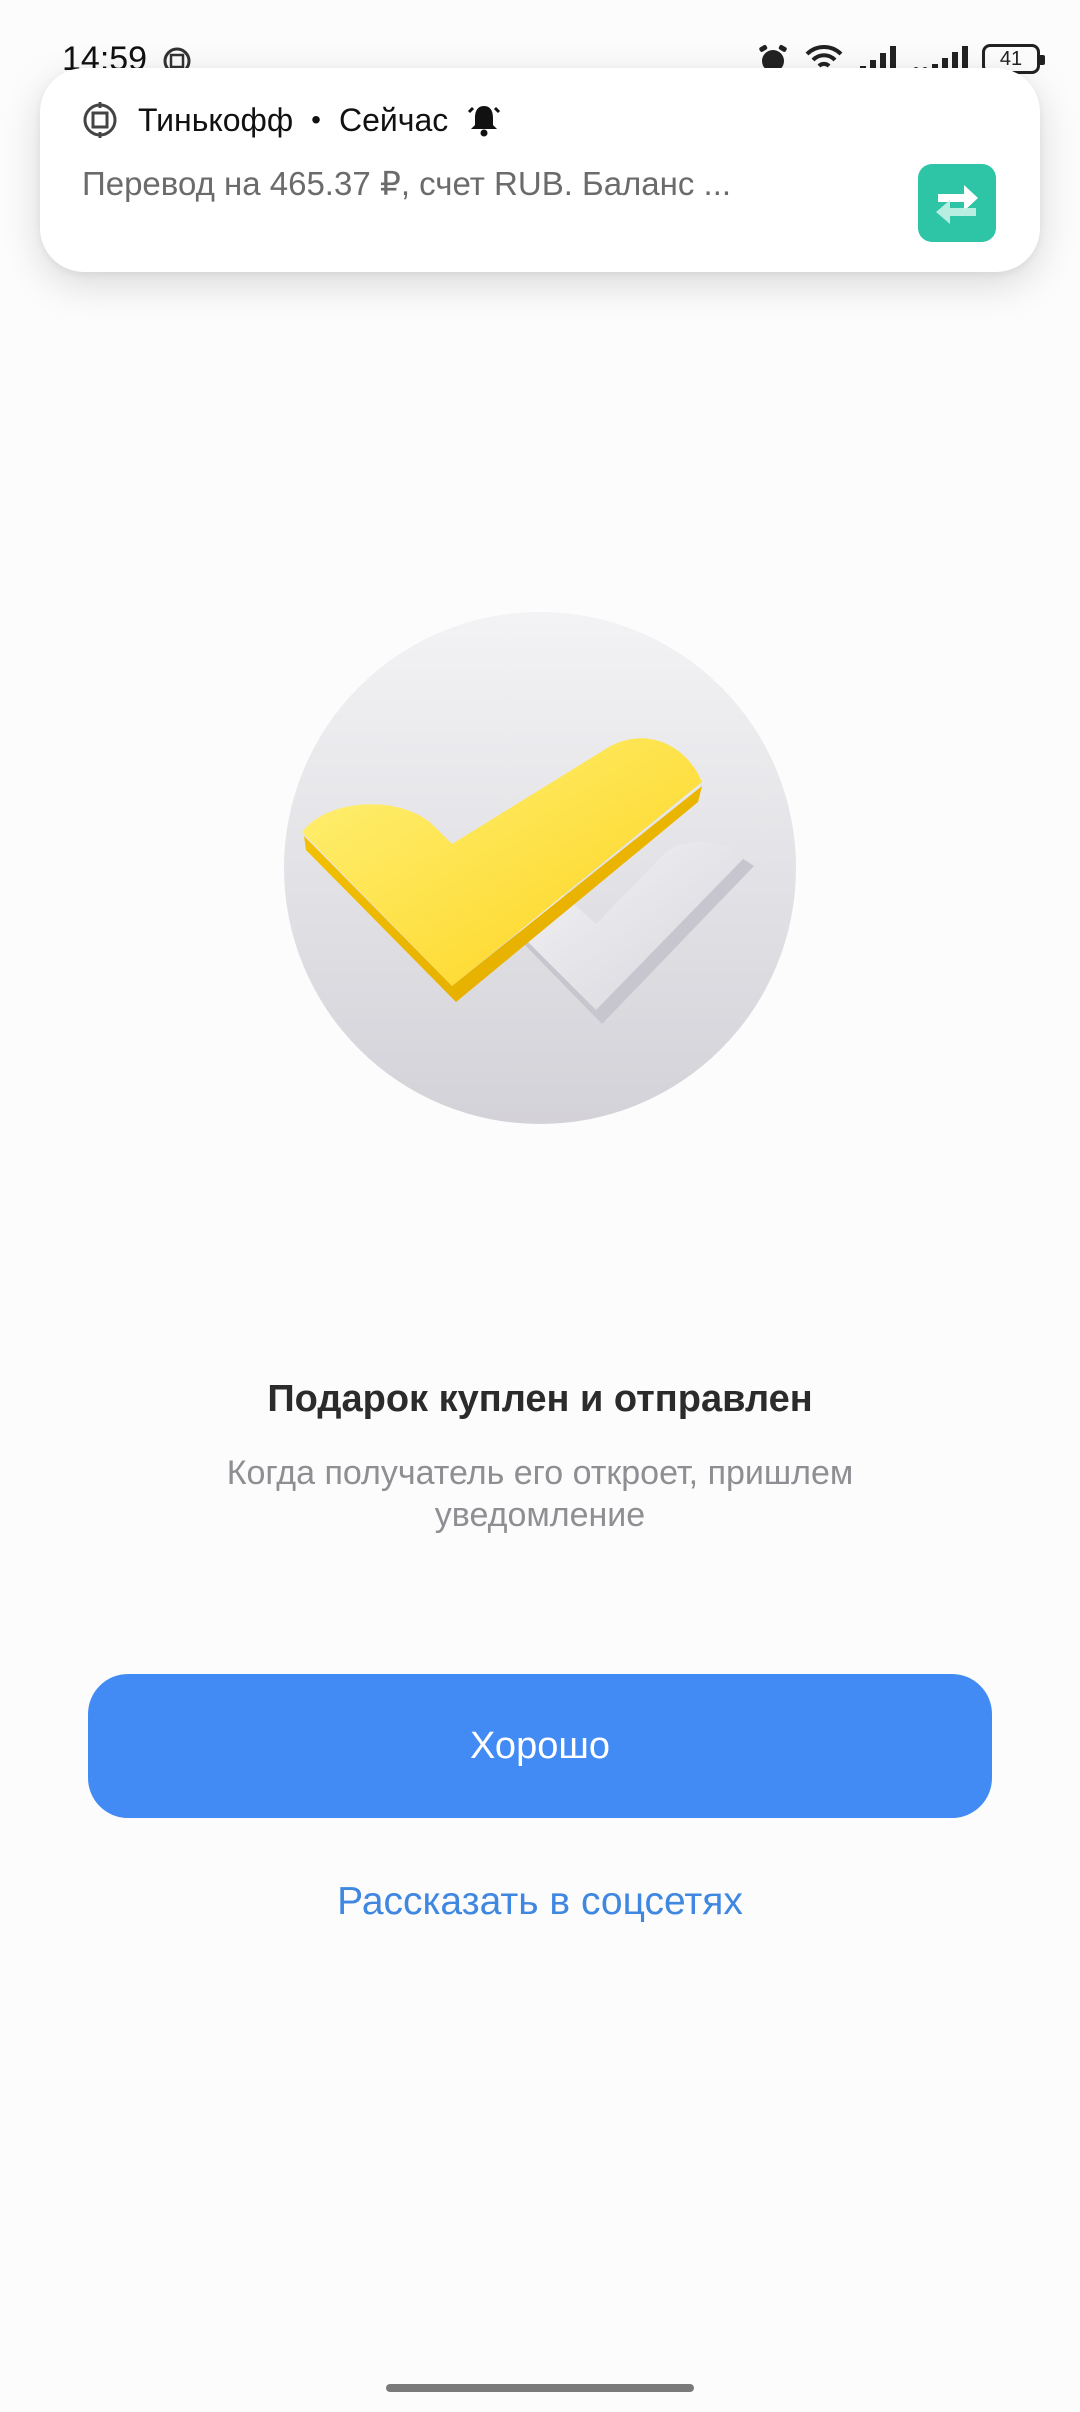 The width and height of the screenshot is (1080, 2412). I want to click on success-checkmarks-illustration, so click(540, 868).